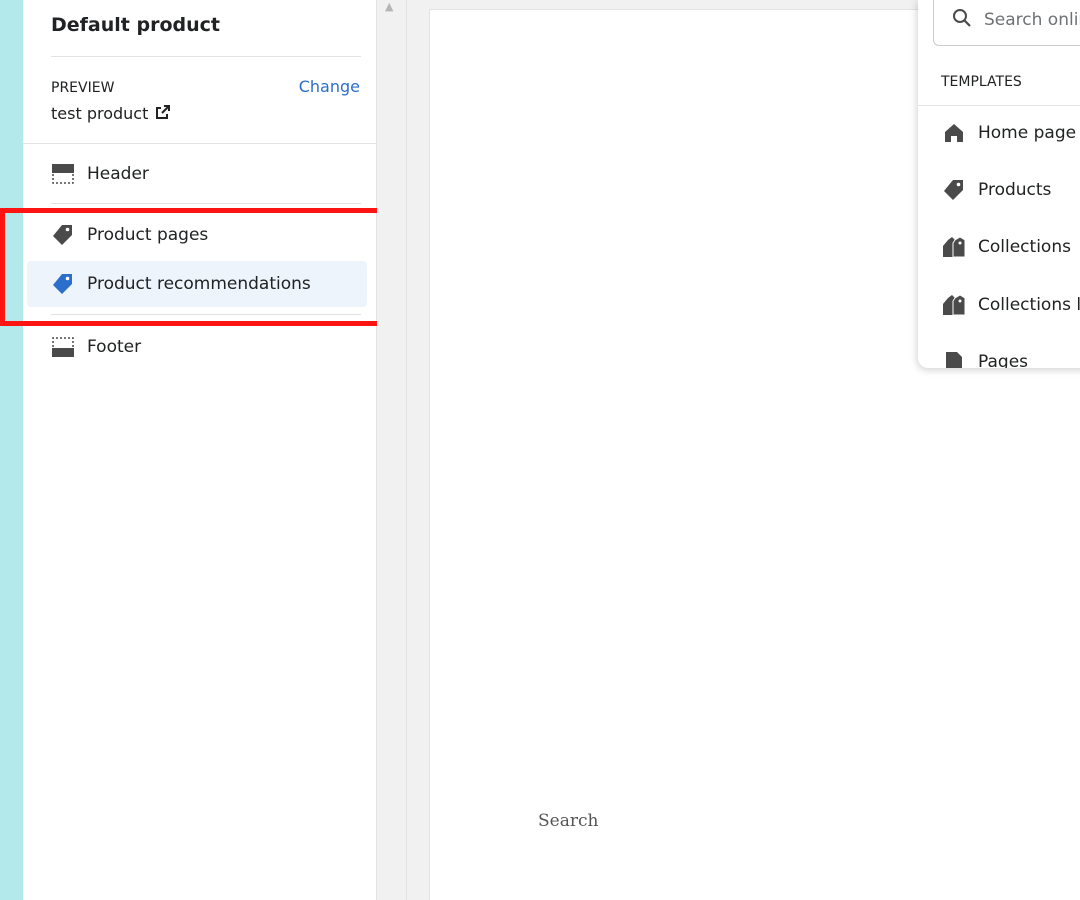 The width and height of the screenshot is (1080, 900). What do you see at coordinates (954, 133) in the screenshot?
I see `home-icon` at bounding box center [954, 133].